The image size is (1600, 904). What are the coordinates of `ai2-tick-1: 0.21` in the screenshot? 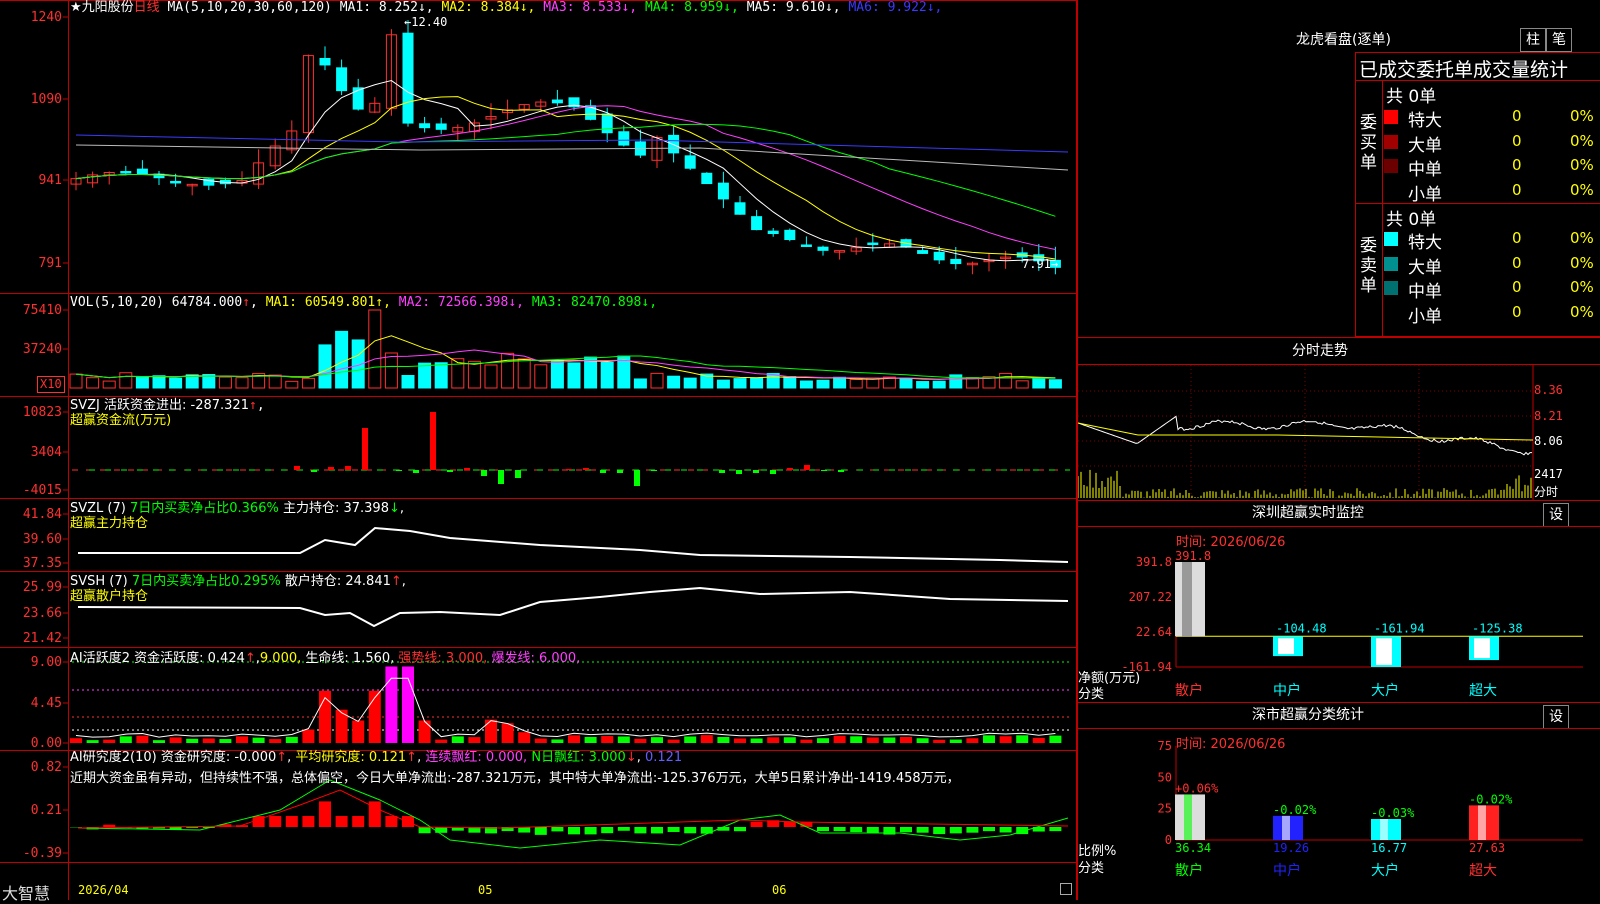 It's located at (46, 810).